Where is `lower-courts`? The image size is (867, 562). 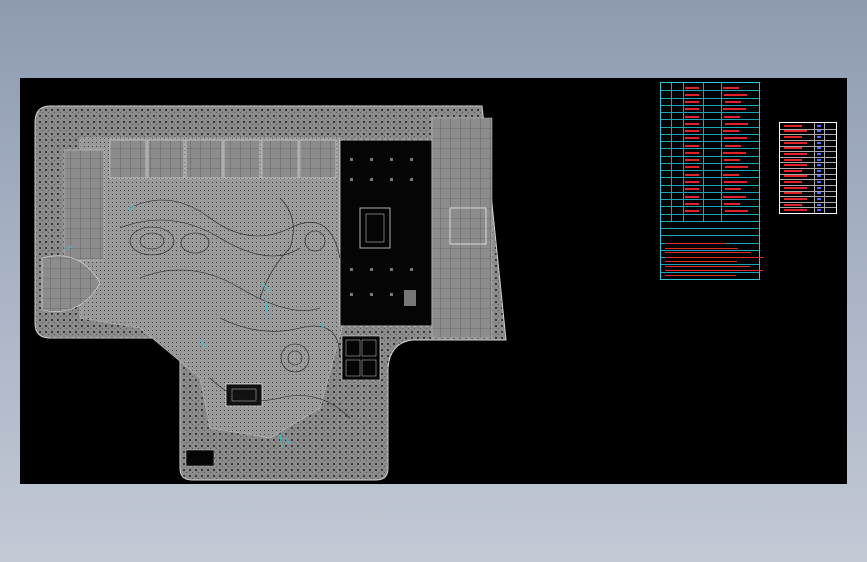
lower-courts is located at coordinates (361, 358).